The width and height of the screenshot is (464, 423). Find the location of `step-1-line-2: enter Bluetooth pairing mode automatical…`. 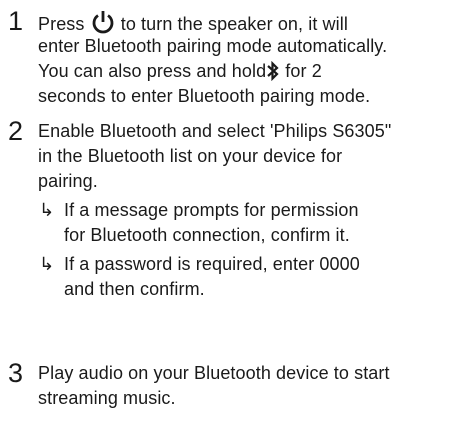

step-1-line-2: enter Bluetooth pairing mode automatical… is located at coordinates (213, 46).